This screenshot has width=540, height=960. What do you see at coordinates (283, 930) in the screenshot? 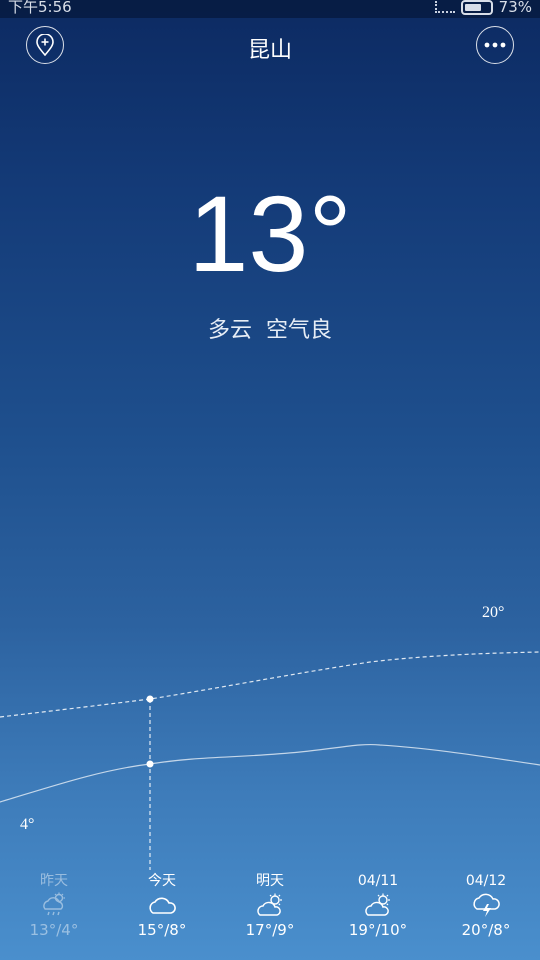
I see `forecast-low: /9°` at bounding box center [283, 930].